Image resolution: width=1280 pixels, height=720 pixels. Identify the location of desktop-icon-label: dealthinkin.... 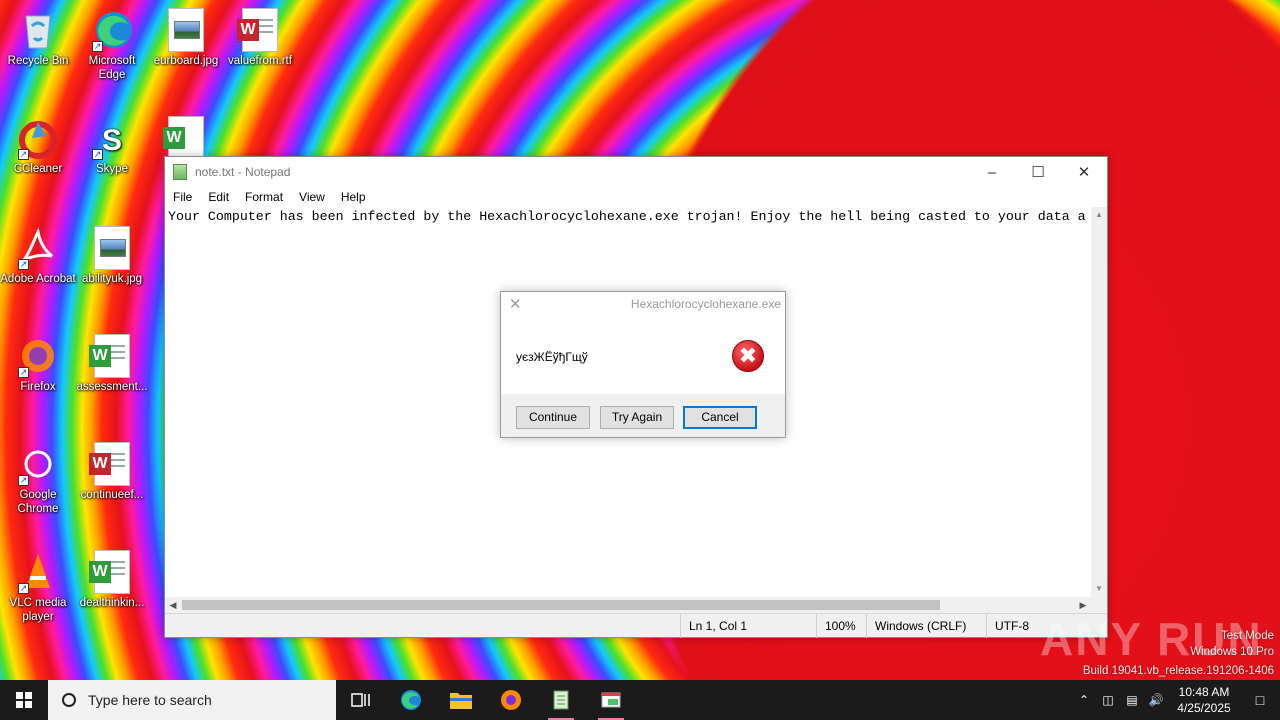
(112, 603).